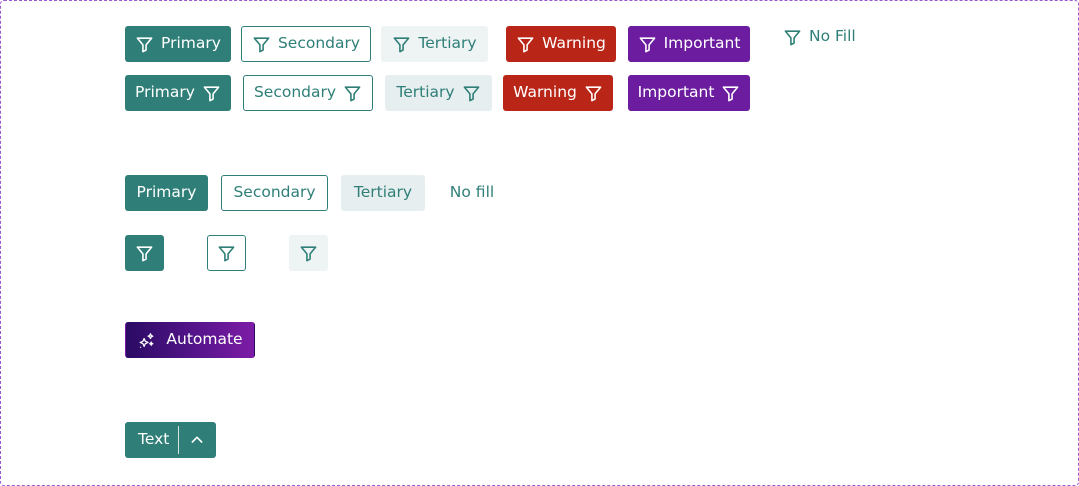  I want to click on warning-button-icon-right: Warning, so click(558, 93).